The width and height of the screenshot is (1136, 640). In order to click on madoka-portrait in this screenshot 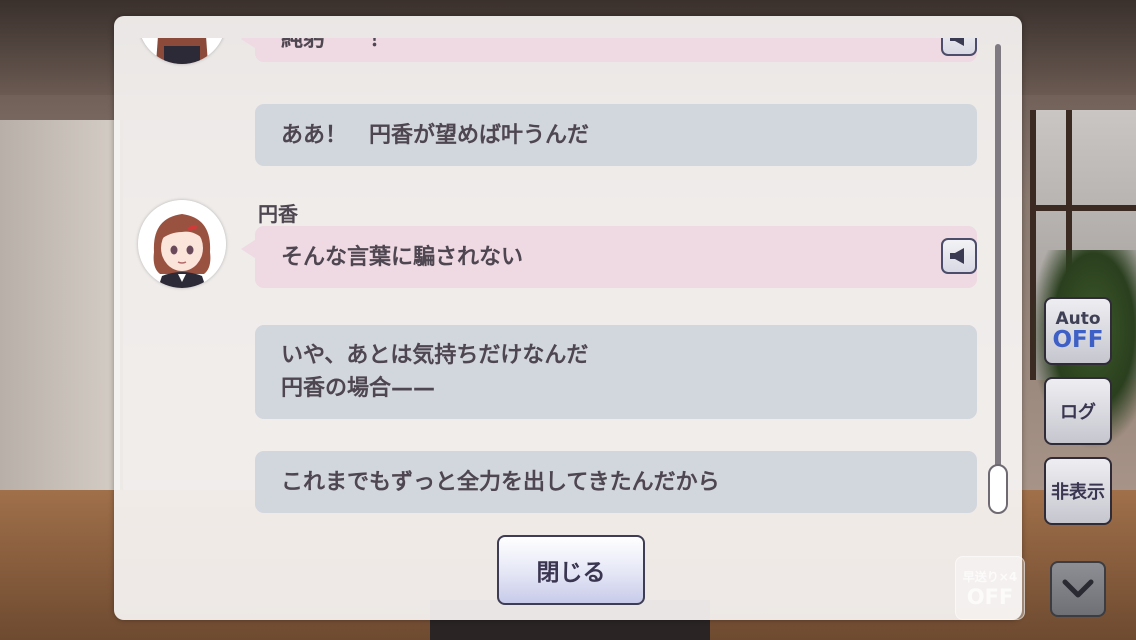, I will do `click(182, 244)`.